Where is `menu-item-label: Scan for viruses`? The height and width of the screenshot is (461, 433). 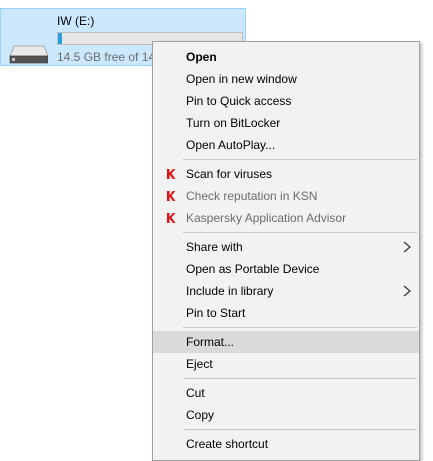 menu-item-label: Scan for viruses is located at coordinates (229, 174).